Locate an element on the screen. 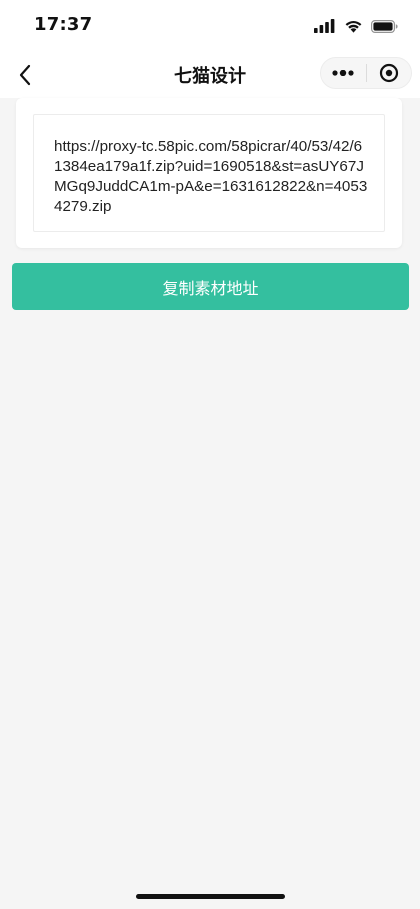 The width and height of the screenshot is (420, 909). battery-icon is located at coordinates (384, 26).